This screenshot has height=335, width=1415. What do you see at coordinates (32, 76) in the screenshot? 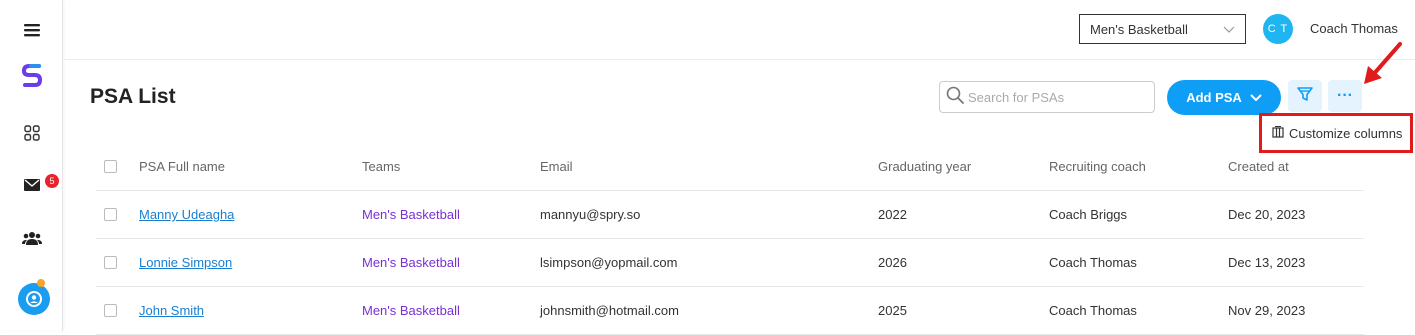
I see `logo-icon` at bounding box center [32, 76].